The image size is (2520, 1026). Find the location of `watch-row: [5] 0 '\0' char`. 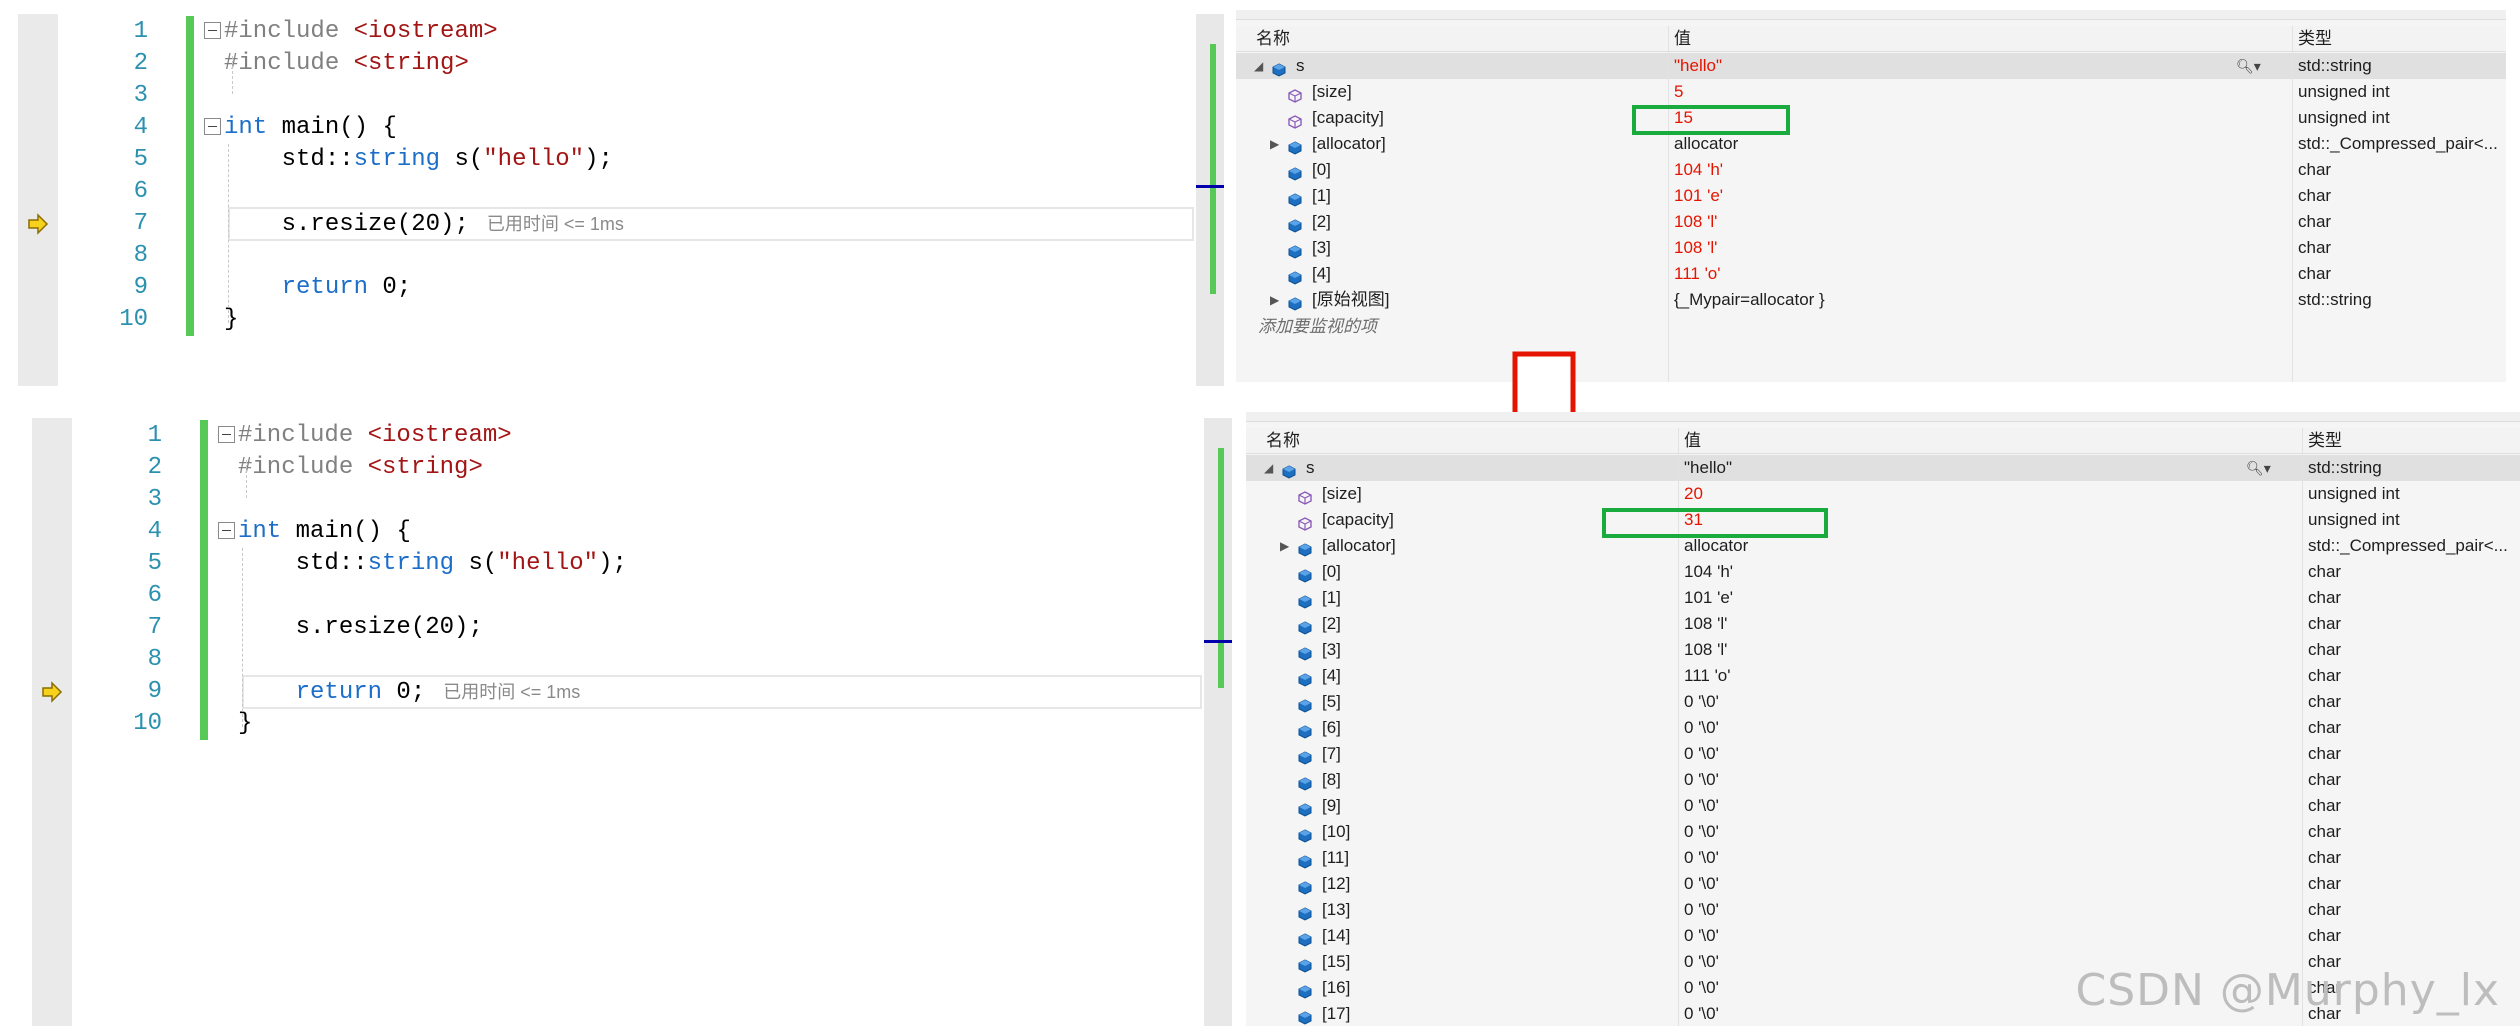

watch-row: [5] 0 '\0' char is located at coordinates (1883, 702).